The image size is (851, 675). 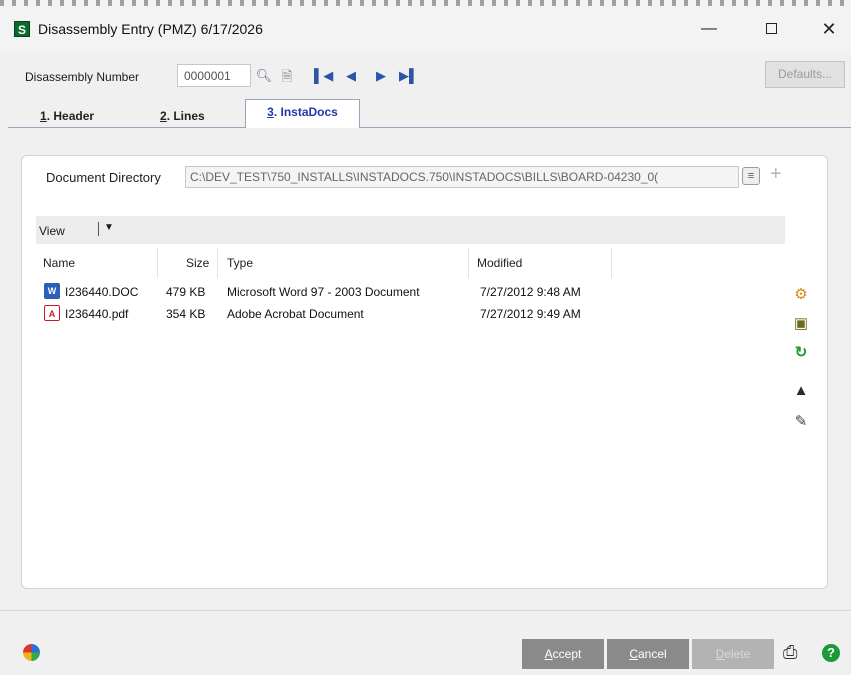 I want to click on next-record-icon: ▶, so click(x=381, y=76).